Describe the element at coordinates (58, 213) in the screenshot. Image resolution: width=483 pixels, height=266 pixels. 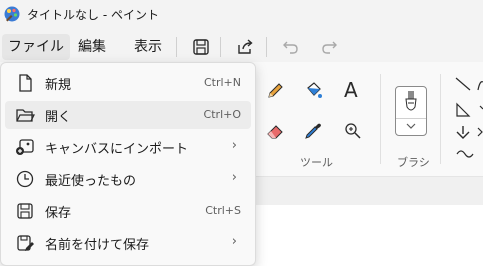
I see `menu-item-label: 保存` at that location.